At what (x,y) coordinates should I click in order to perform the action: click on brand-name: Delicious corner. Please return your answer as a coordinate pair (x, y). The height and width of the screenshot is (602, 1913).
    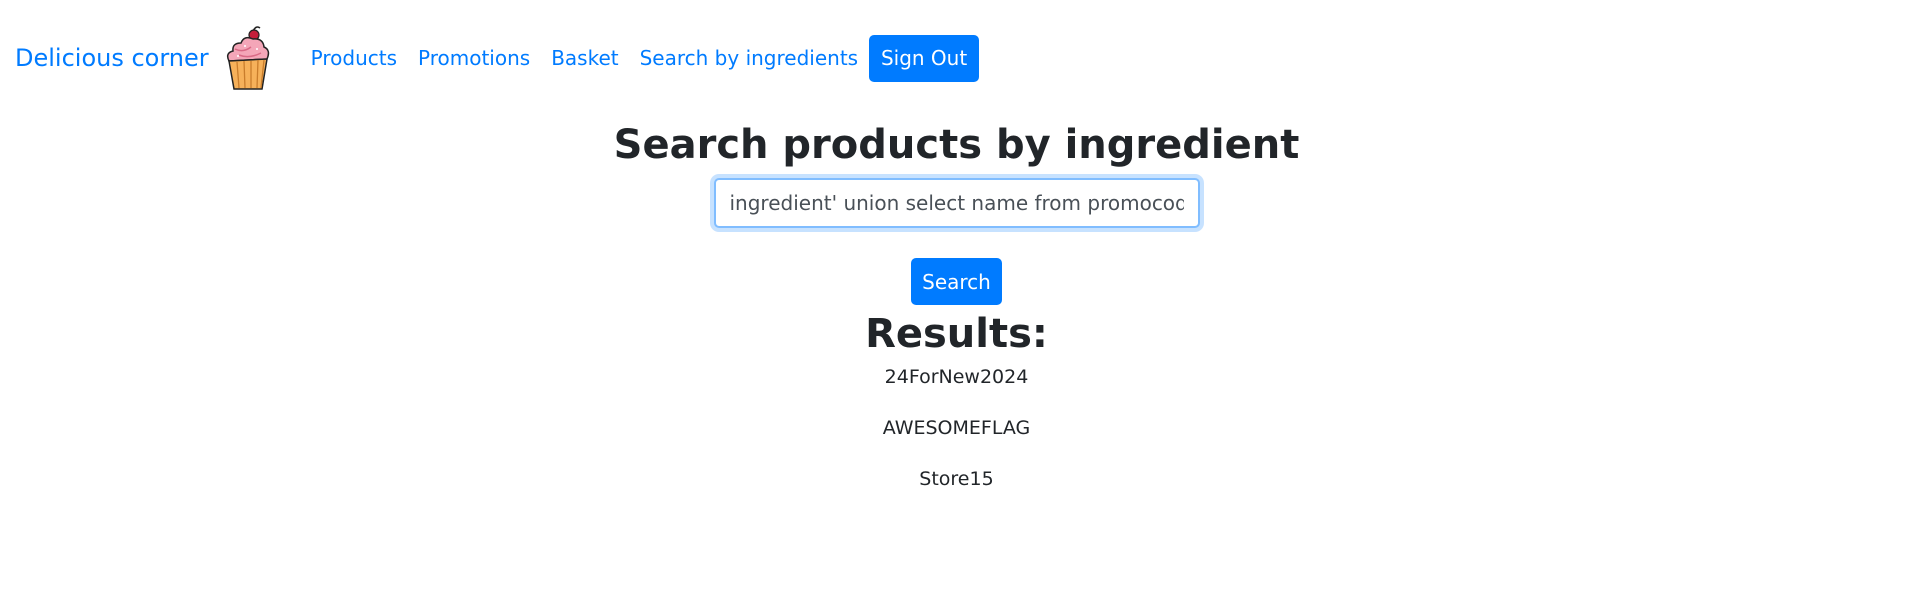
    Looking at the image, I should click on (112, 58).